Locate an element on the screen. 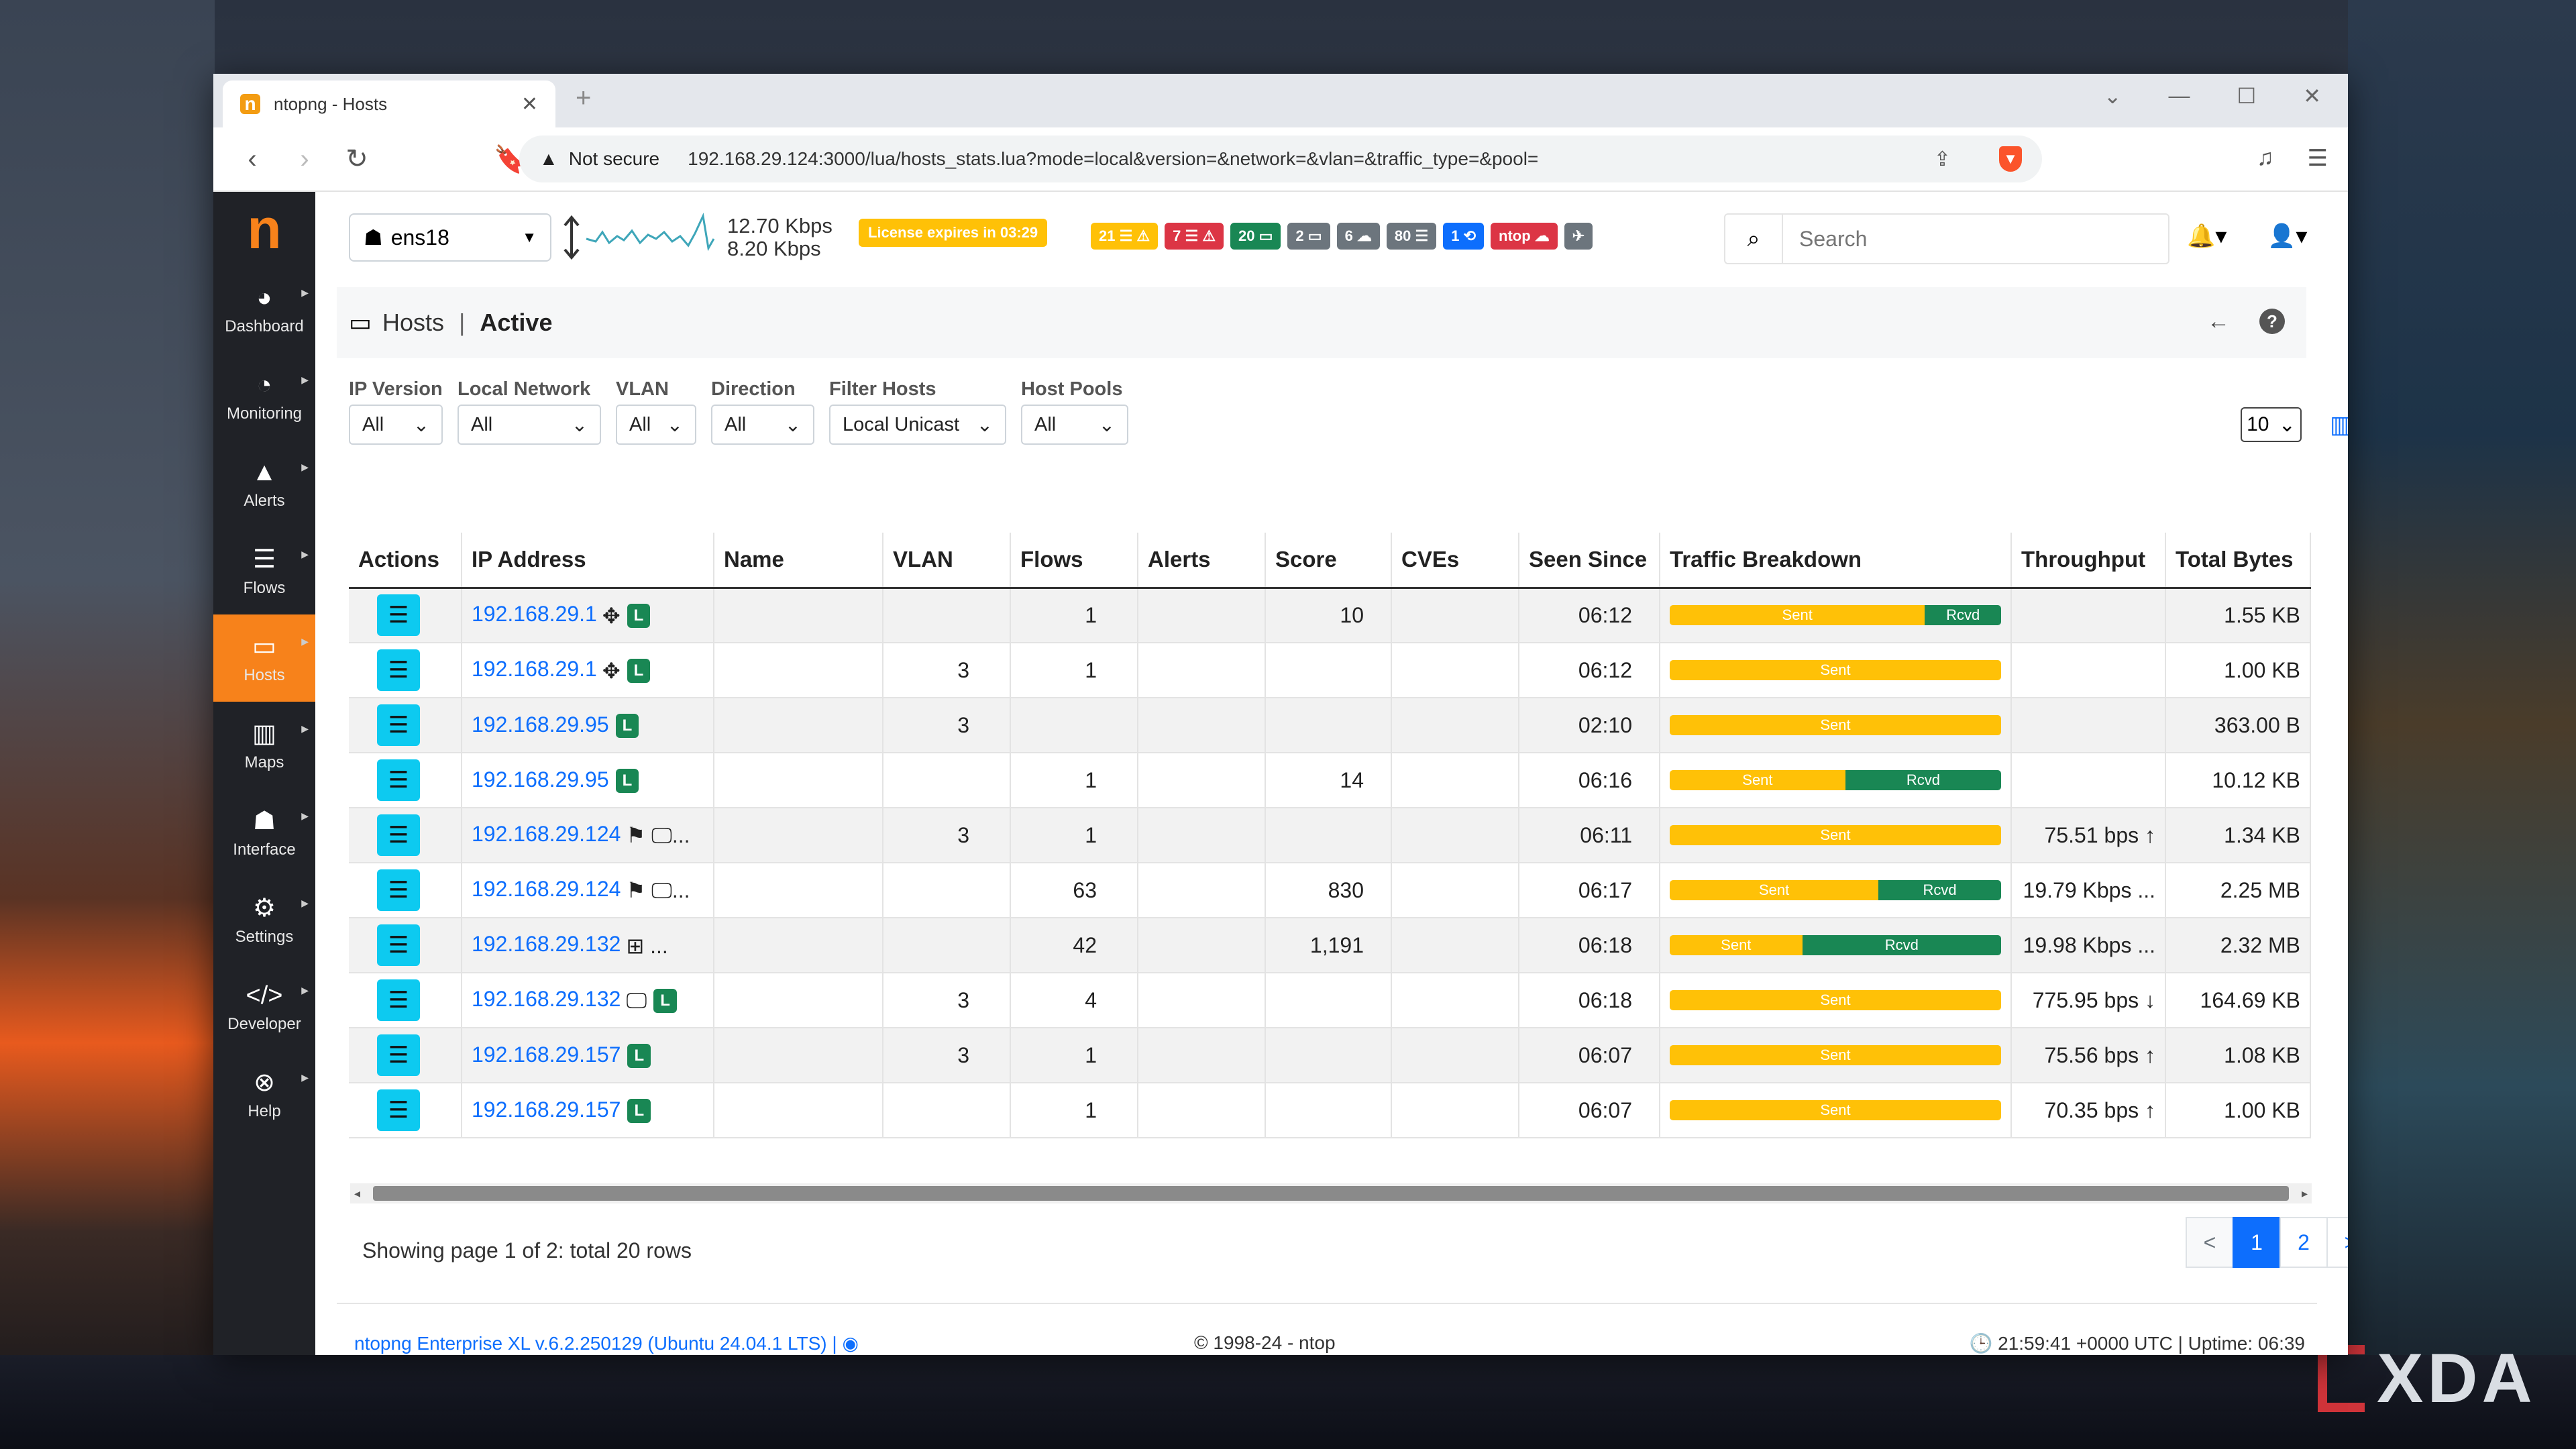  col-cves: CVEs is located at coordinates (1455, 561).